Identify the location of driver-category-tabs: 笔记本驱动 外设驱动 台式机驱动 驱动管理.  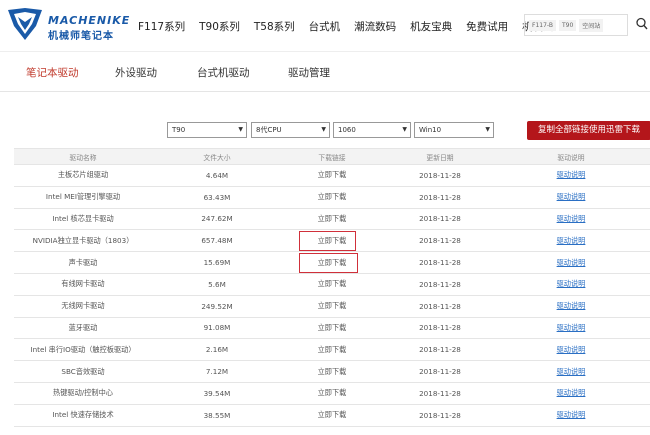
(325, 72).